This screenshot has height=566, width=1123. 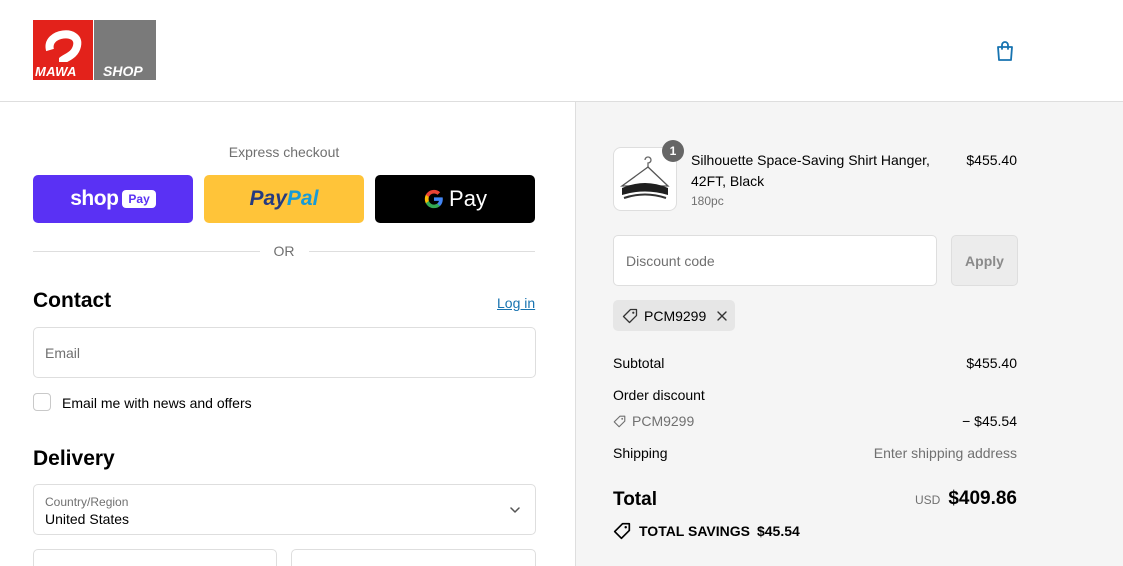 What do you see at coordinates (74, 458) in the screenshot?
I see `delivery-title: Delivery` at bounding box center [74, 458].